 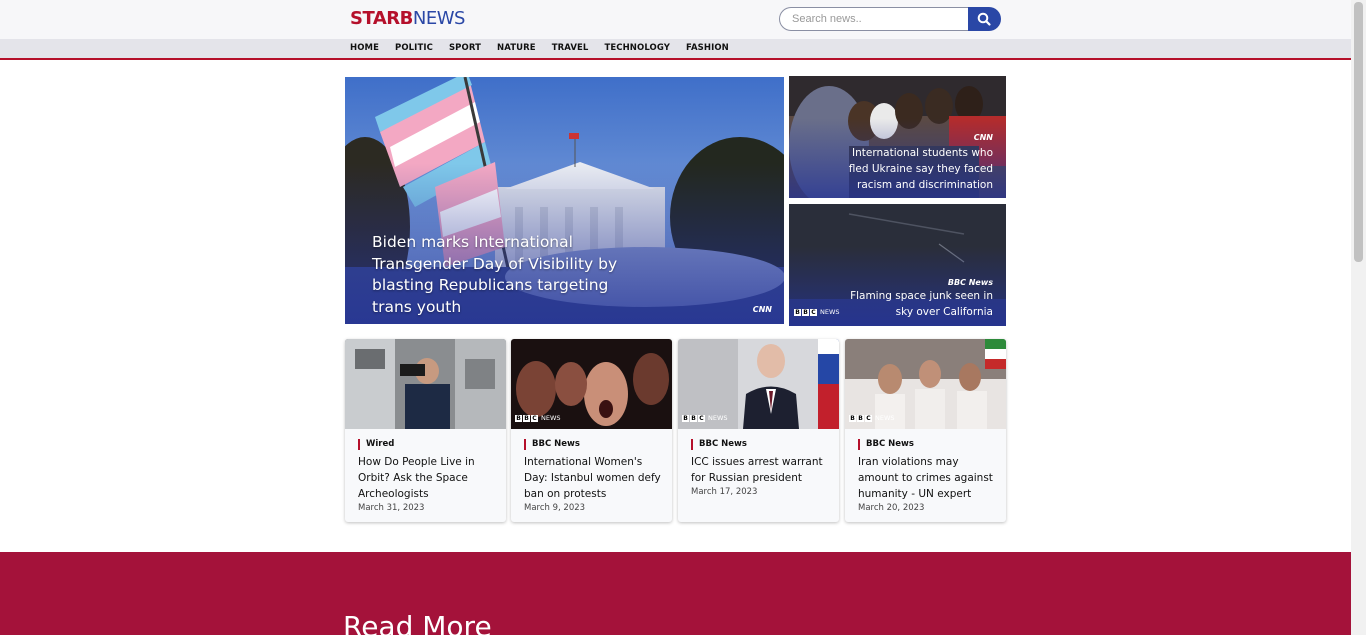 What do you see at coordinates (637, 48) in the screenshot?
I see `nav-technology: TECHNOLOGY` at bounding box center [637, 48].